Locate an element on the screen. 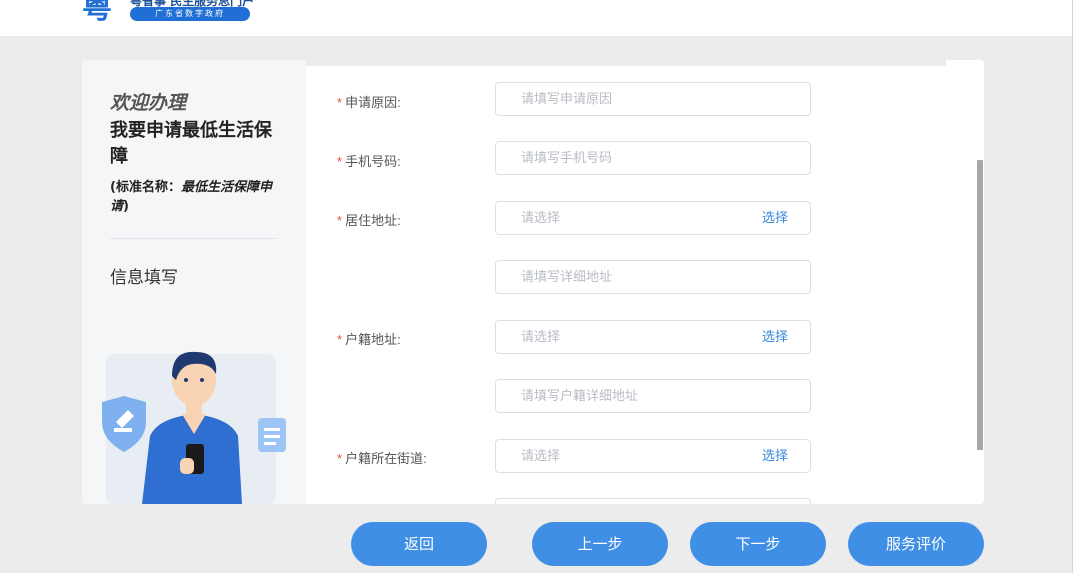 Image resolution: width=1080 pixels, height=573 pixels. label-household-street: * 户籍所在街道: is located at coordinates (382, 457).